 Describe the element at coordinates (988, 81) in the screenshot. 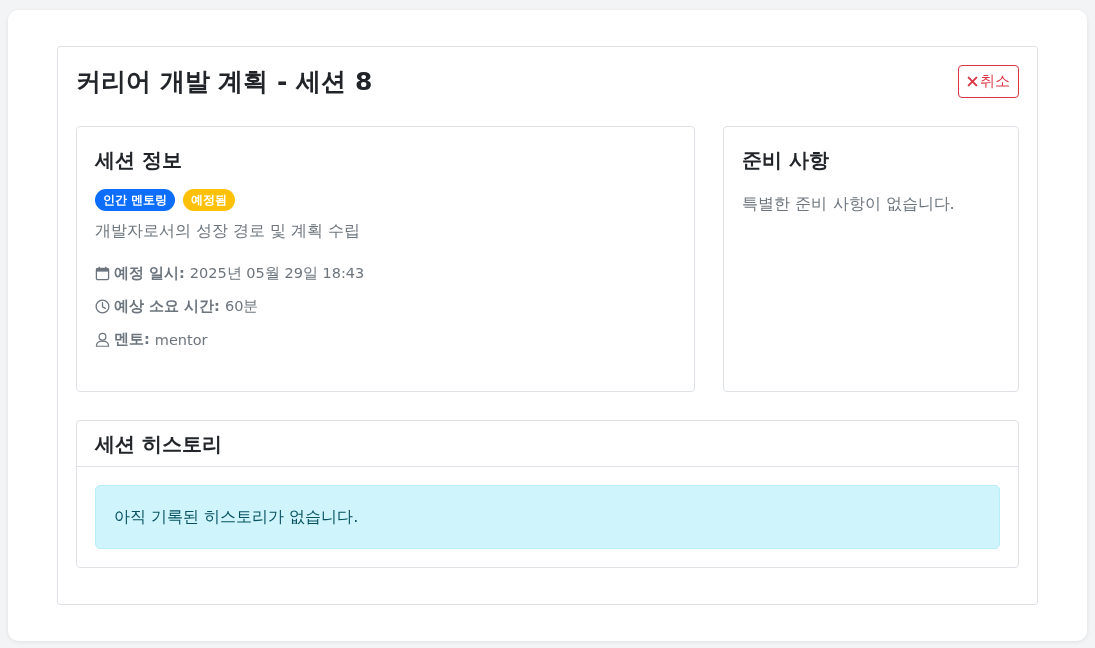

I see `cancel-button: 취소` at that location.